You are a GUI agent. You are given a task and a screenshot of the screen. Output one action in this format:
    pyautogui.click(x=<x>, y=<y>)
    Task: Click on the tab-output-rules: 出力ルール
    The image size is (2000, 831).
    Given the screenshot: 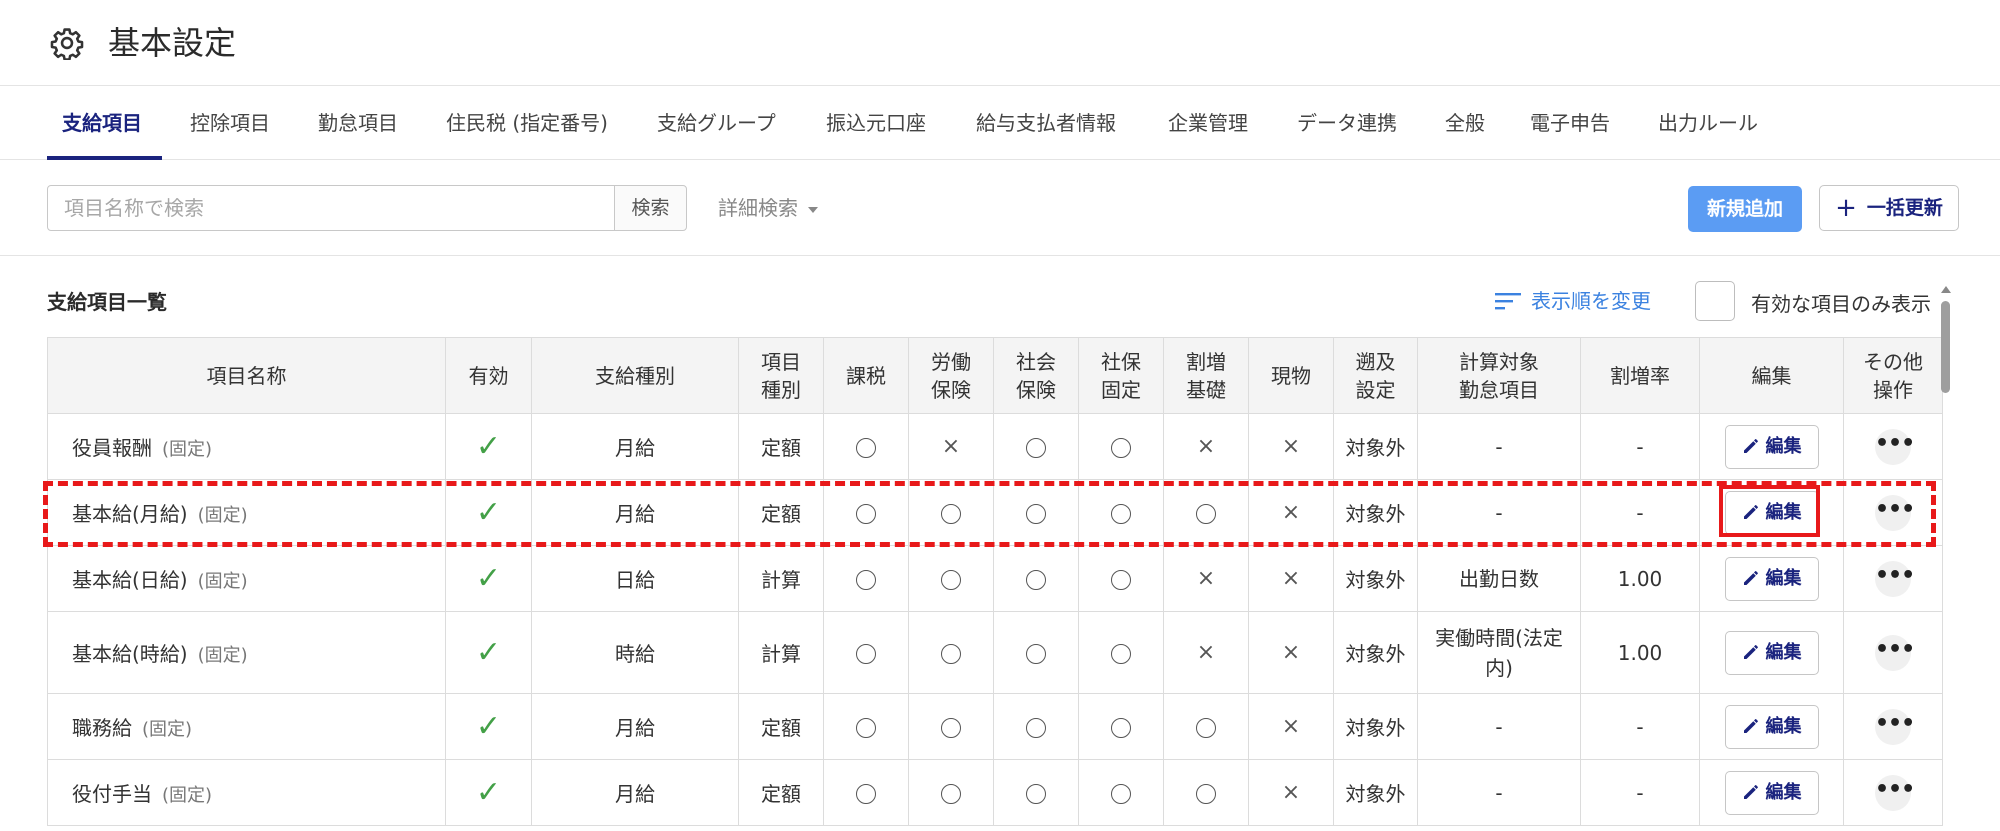 What is the action you would take?
    pyautogui.click(x=1708, y=123)
    